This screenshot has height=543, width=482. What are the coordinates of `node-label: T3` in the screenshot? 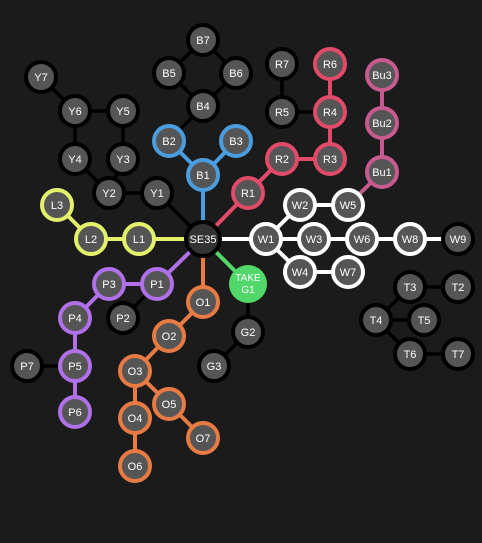 It's located at (410, 288).